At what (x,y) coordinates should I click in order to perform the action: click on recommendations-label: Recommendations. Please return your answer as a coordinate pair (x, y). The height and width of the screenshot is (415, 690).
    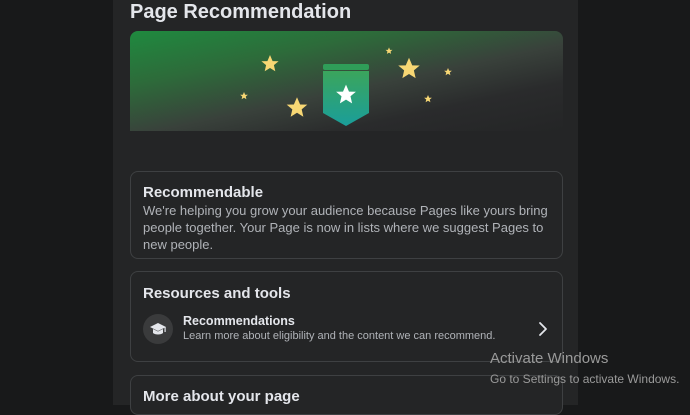
    Looking at the image, I should click on (239, 321).